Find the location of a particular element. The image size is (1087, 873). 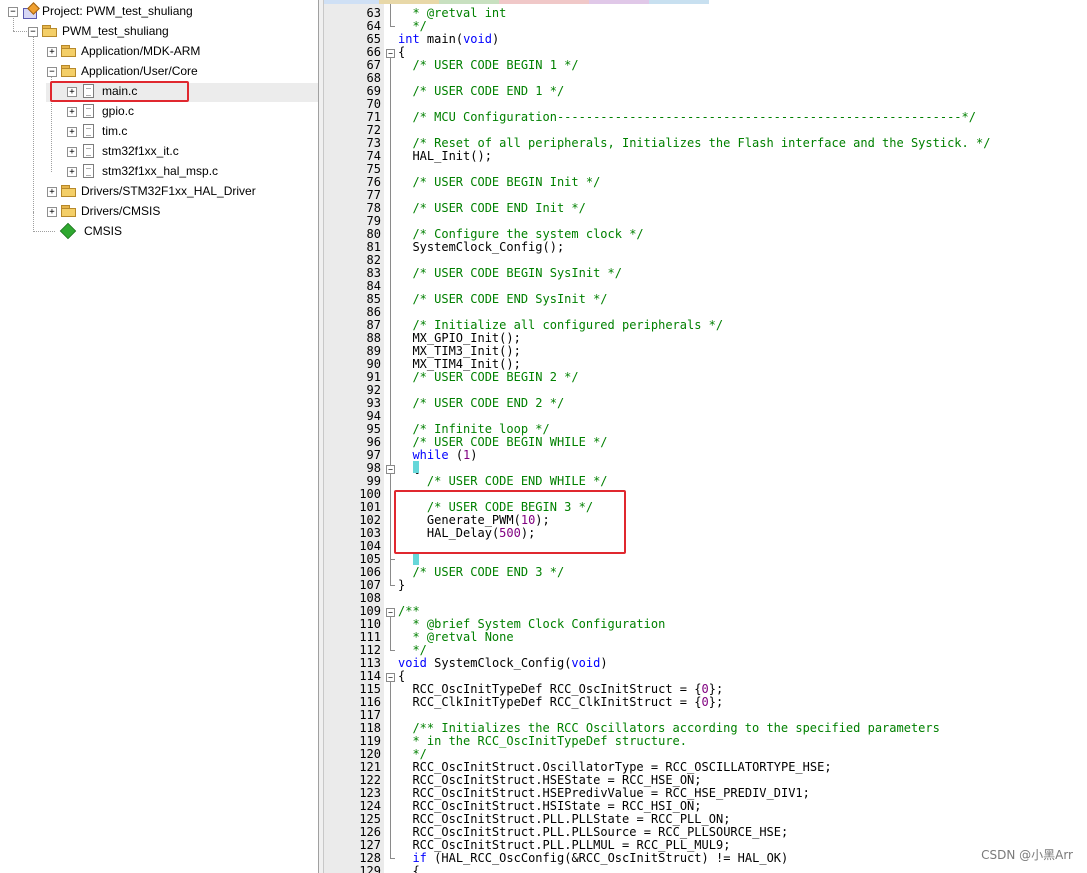

annotation-box-main-c is located at coordinates (119, 91).